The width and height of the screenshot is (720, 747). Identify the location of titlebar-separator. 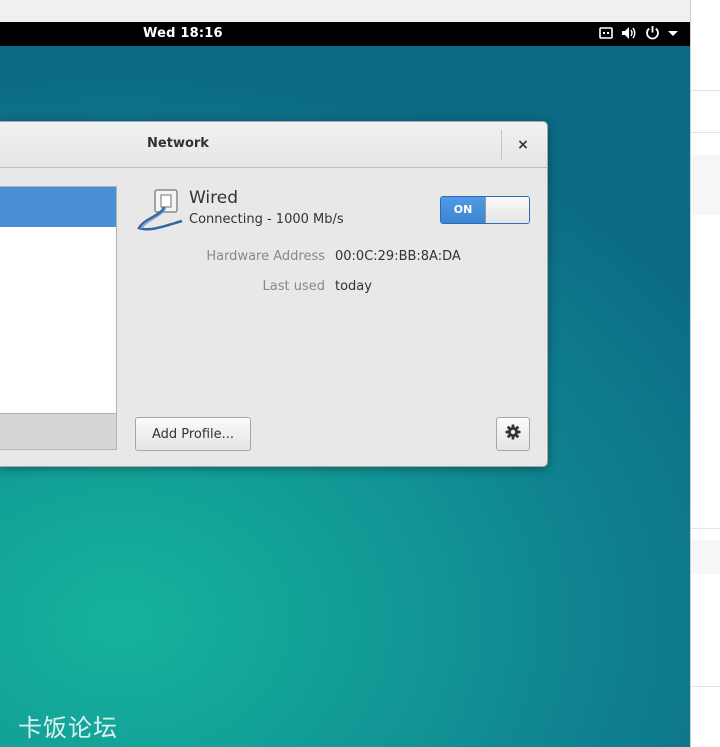
(501, 144).